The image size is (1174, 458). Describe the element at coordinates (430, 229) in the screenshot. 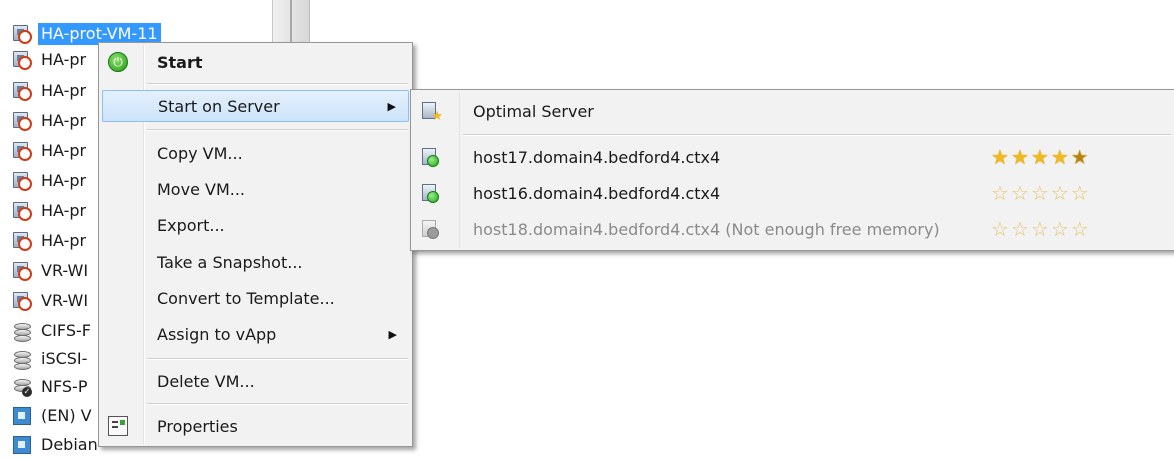

I see `host-unavailable-icon` at that location.